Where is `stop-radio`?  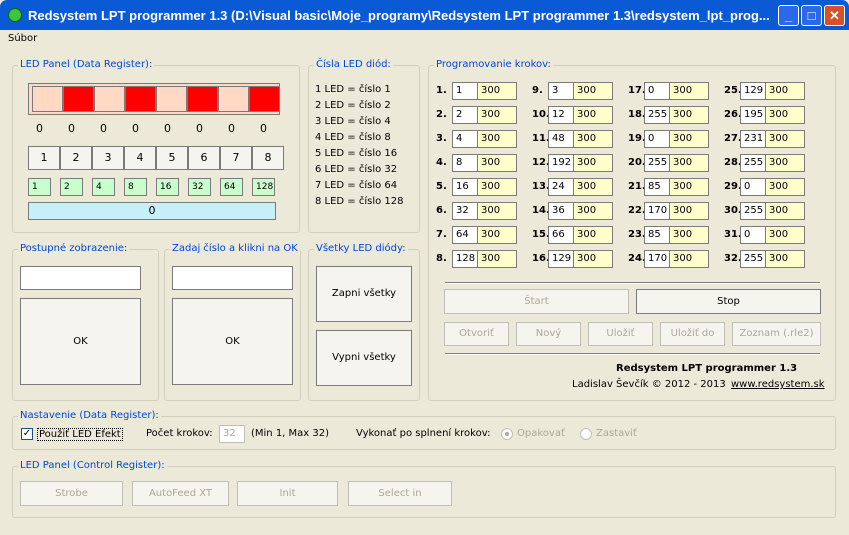
stop-radio is located at coordinates (586, 434).